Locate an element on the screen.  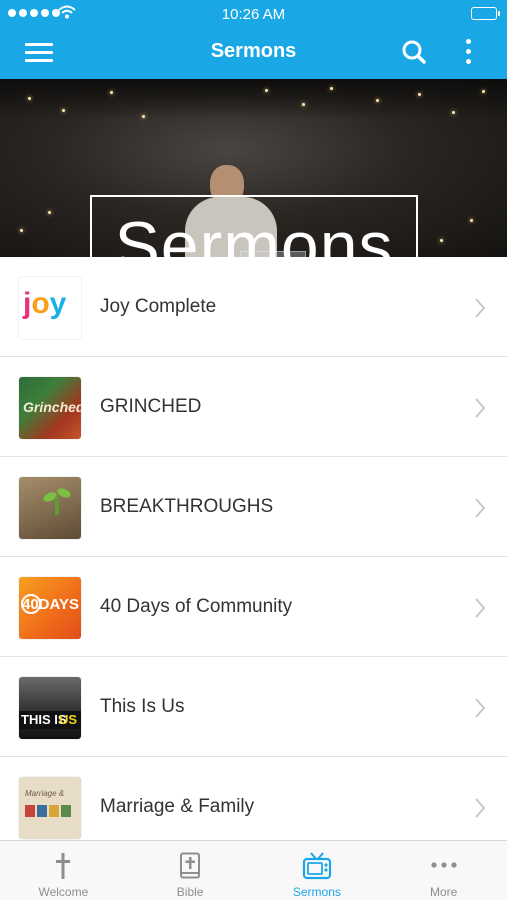
series-thumbnail: THIS IS US is located at coordinates (50, 708).